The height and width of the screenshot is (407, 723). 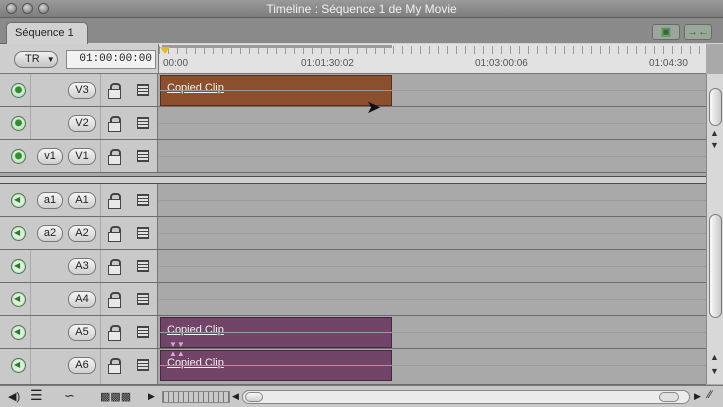 What do you see at coordinates (501, 63) in the screenshot?
I see `ruler-label: 01:03:00:06` at bounding box center [501, 63].